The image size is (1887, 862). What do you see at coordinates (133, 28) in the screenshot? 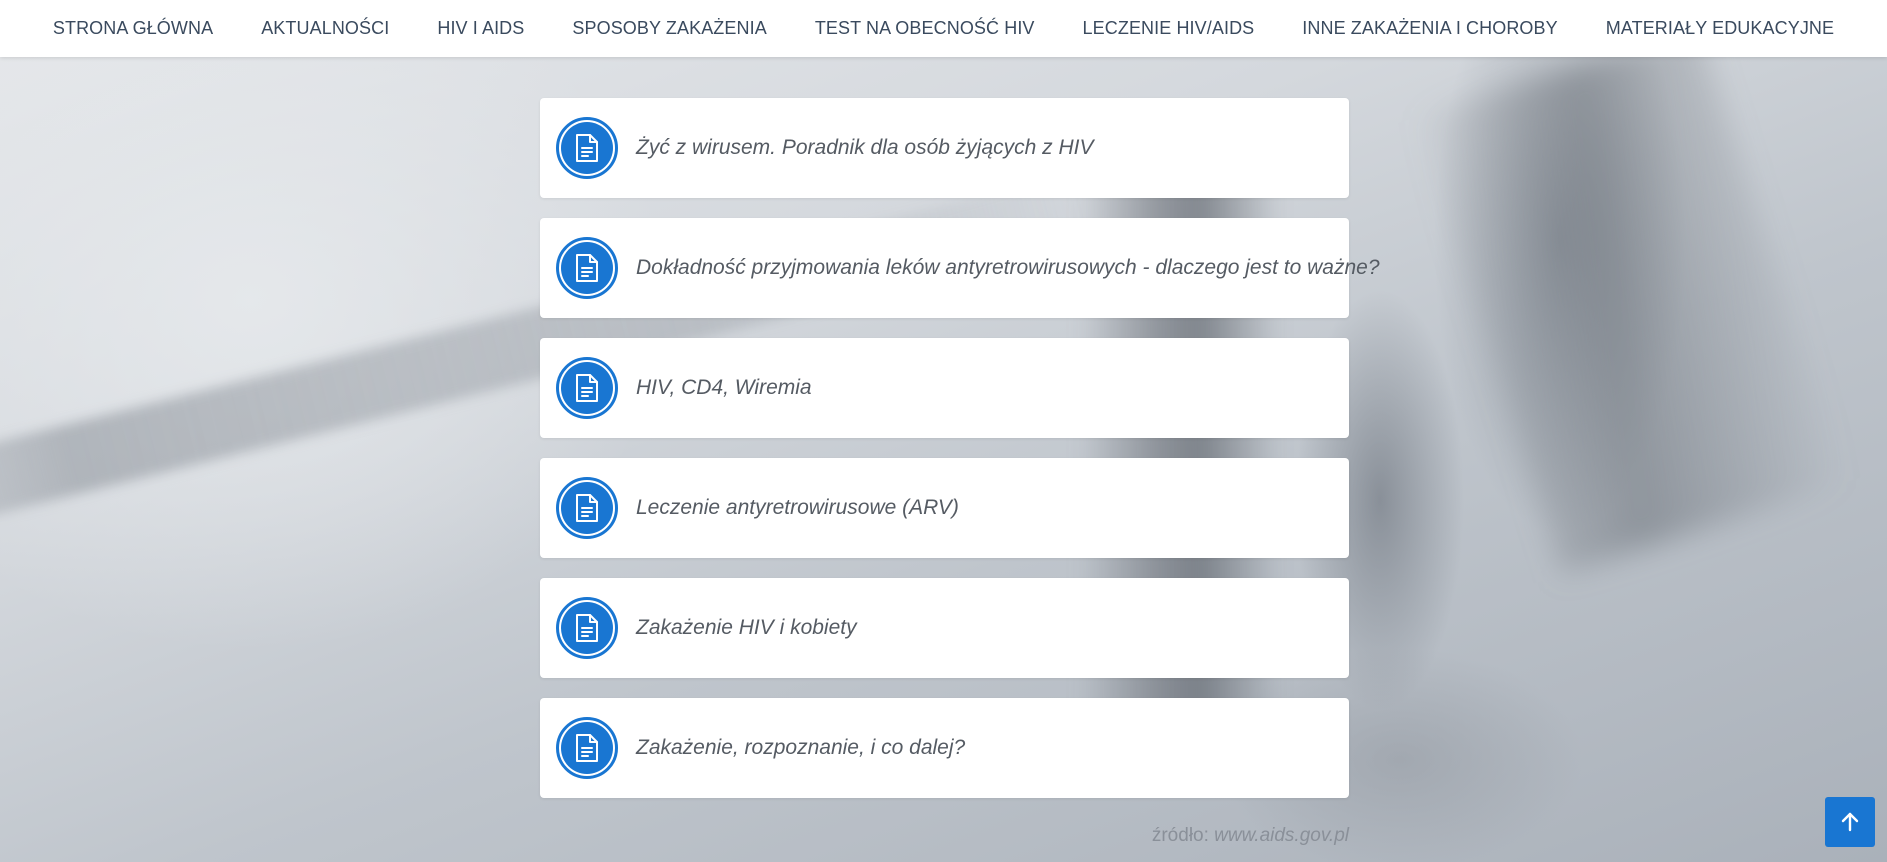
I see `nav-item-home: STRONA GŁÓWNA` at bounding box center [133, 28].